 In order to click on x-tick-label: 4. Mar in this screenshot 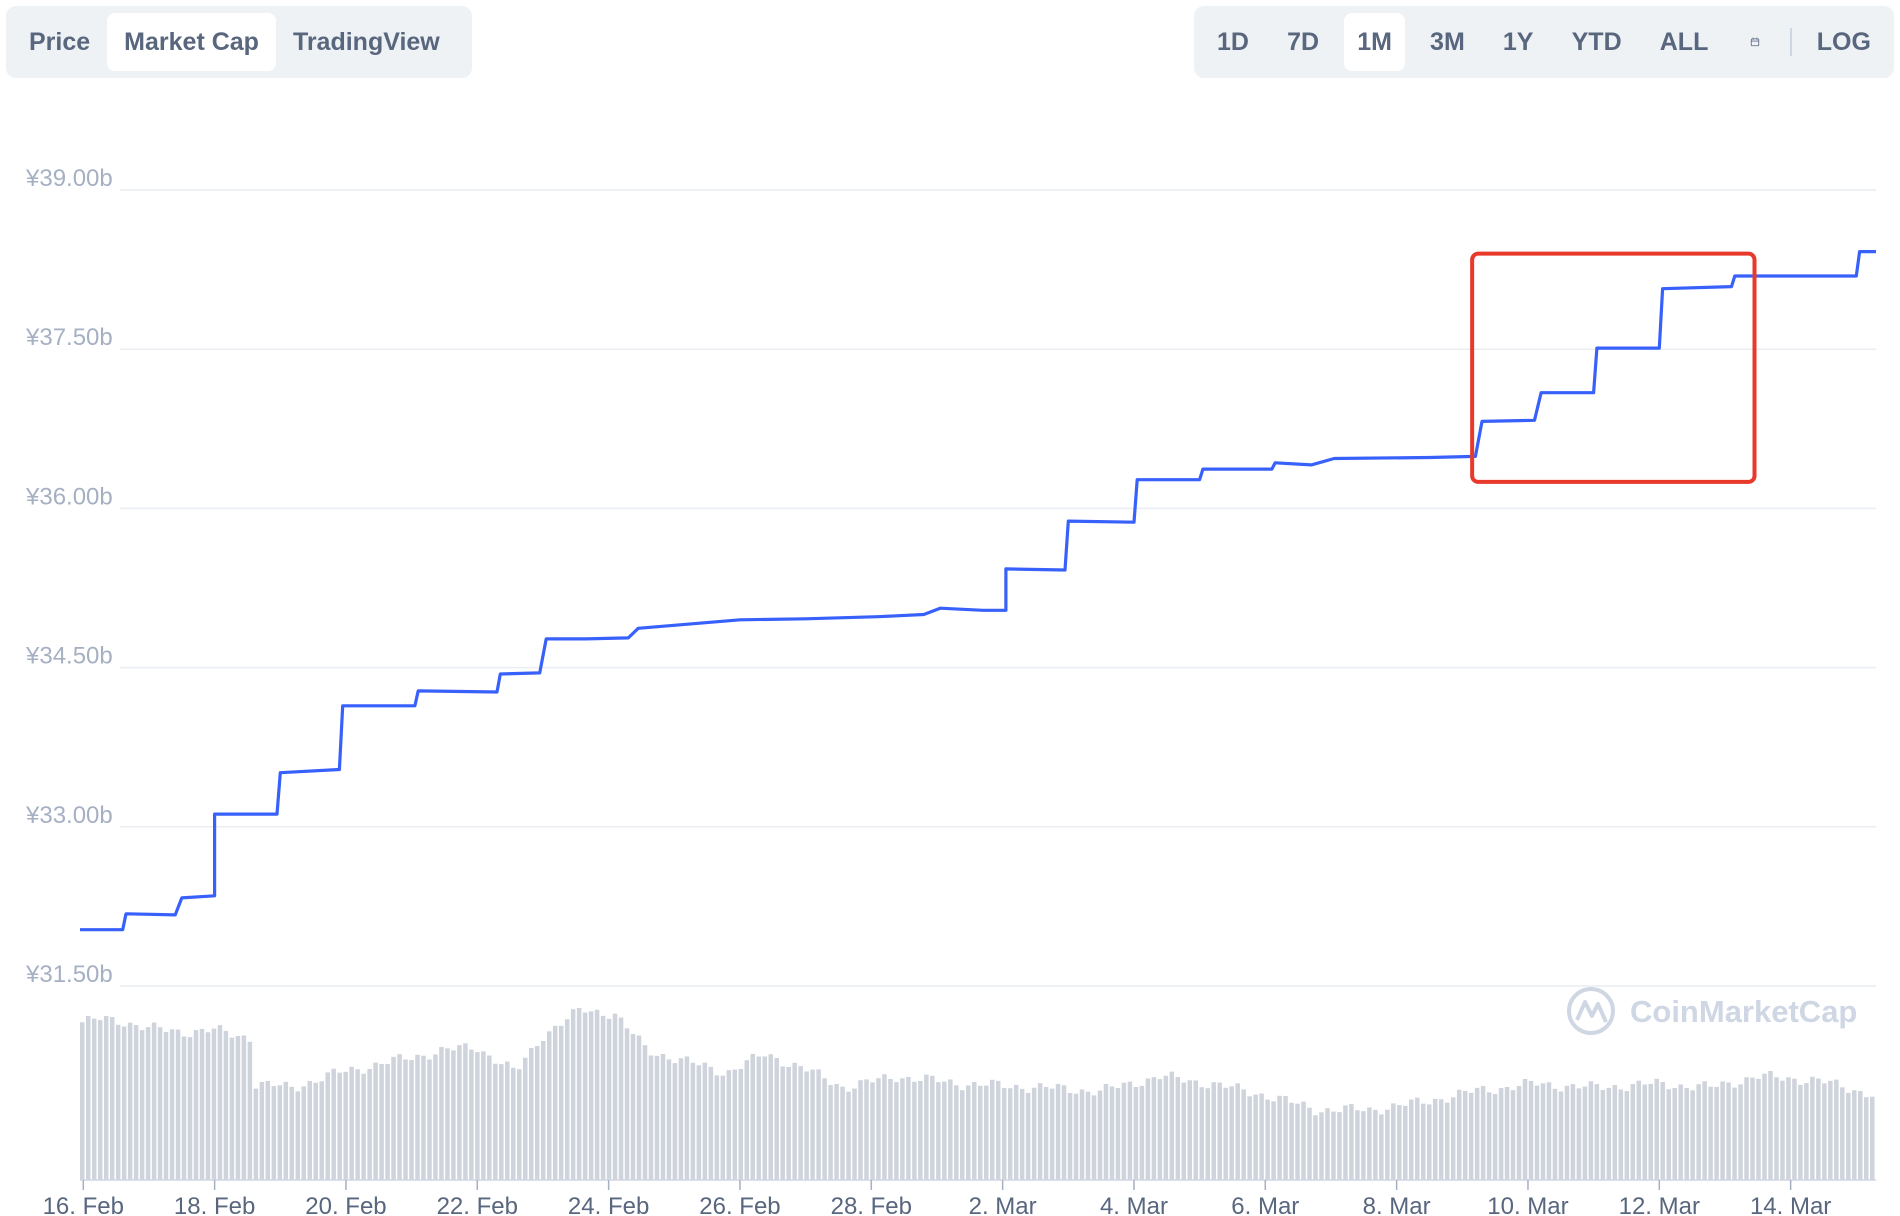, I will do `click(1134, 1204)`.